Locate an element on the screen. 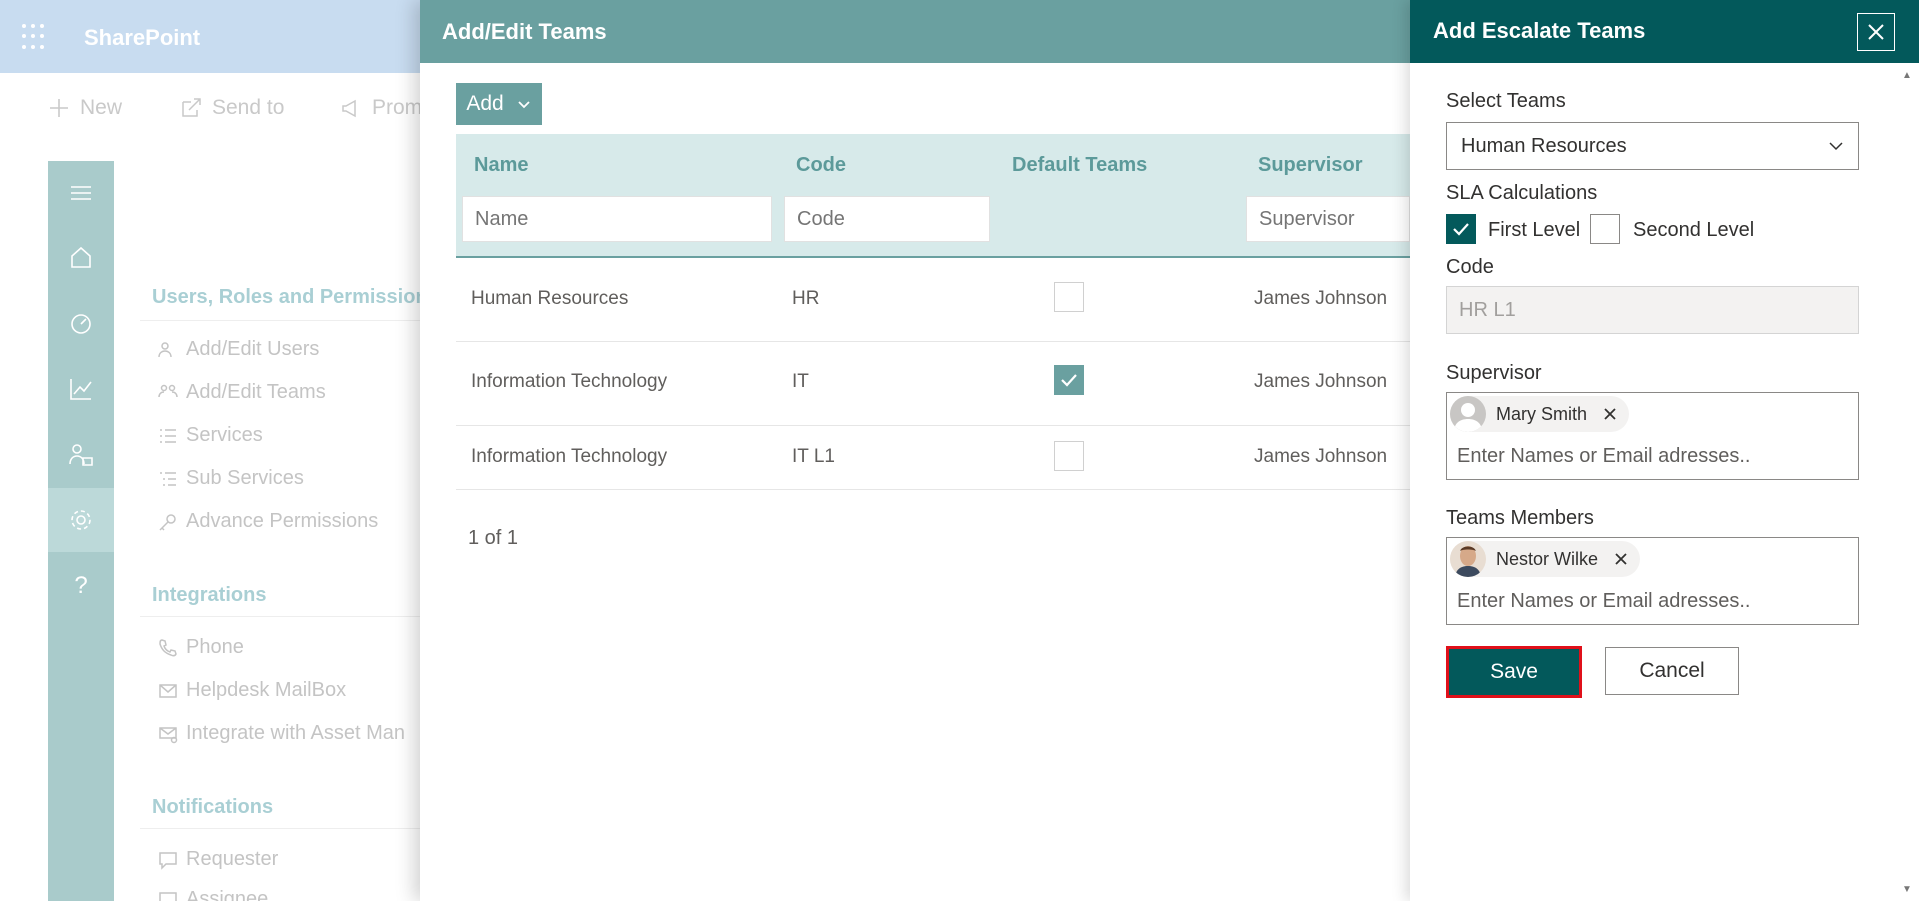 The width and height of the screenshot is (1919, 901). nav-item-requester: Requester is located at coordinates (218, 859).